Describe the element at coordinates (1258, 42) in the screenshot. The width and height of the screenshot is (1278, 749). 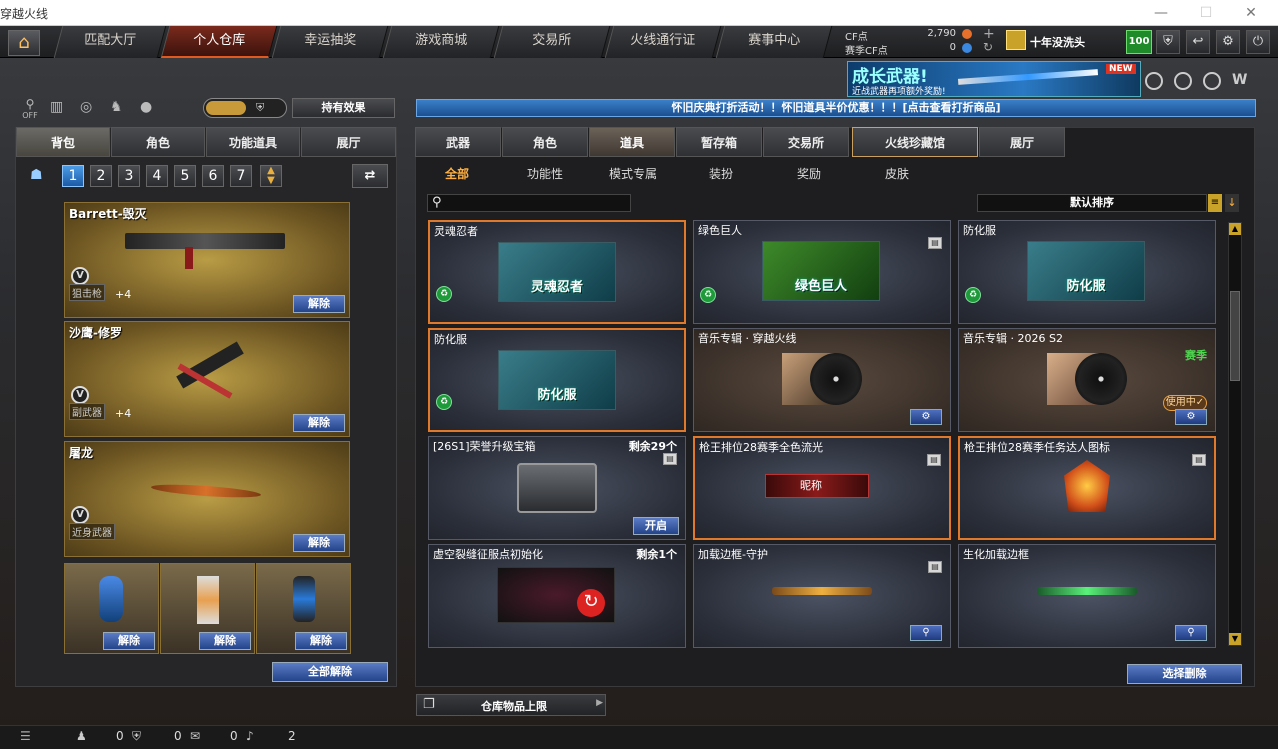
I see `power-icon: ⏻` at that location.